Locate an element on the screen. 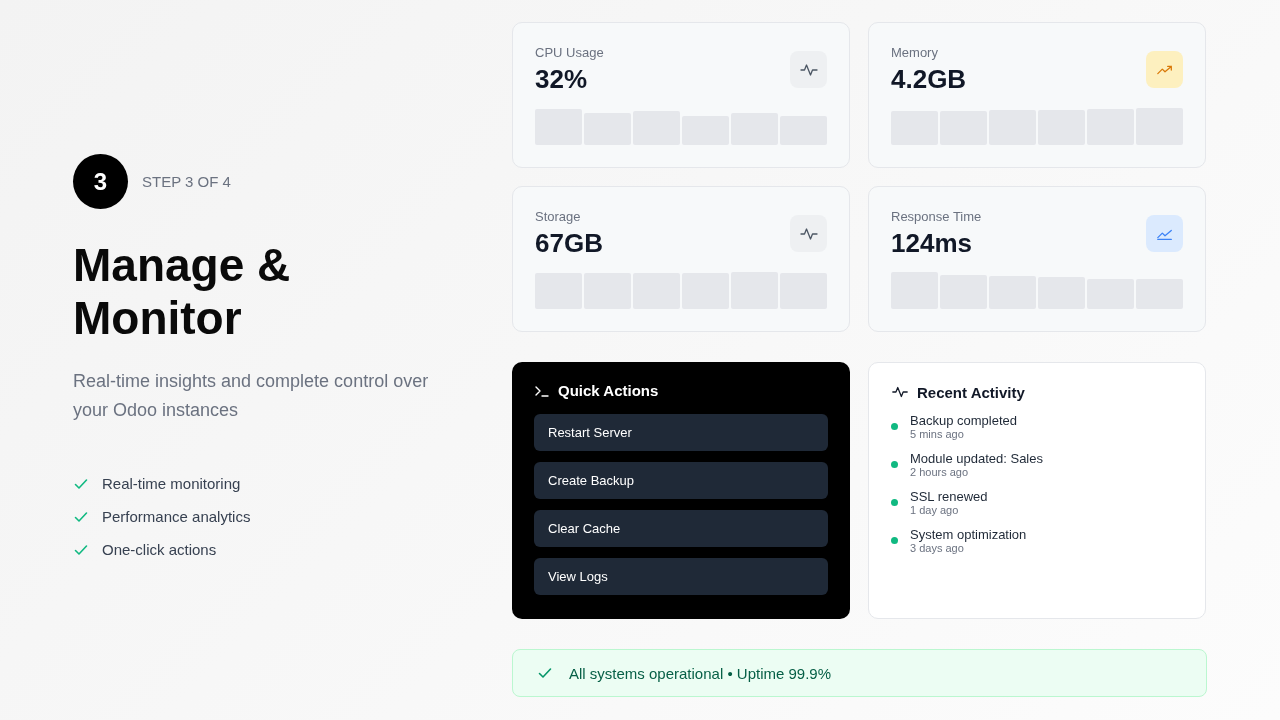  metric-value: 67GB is located at coordinates (569, 243).